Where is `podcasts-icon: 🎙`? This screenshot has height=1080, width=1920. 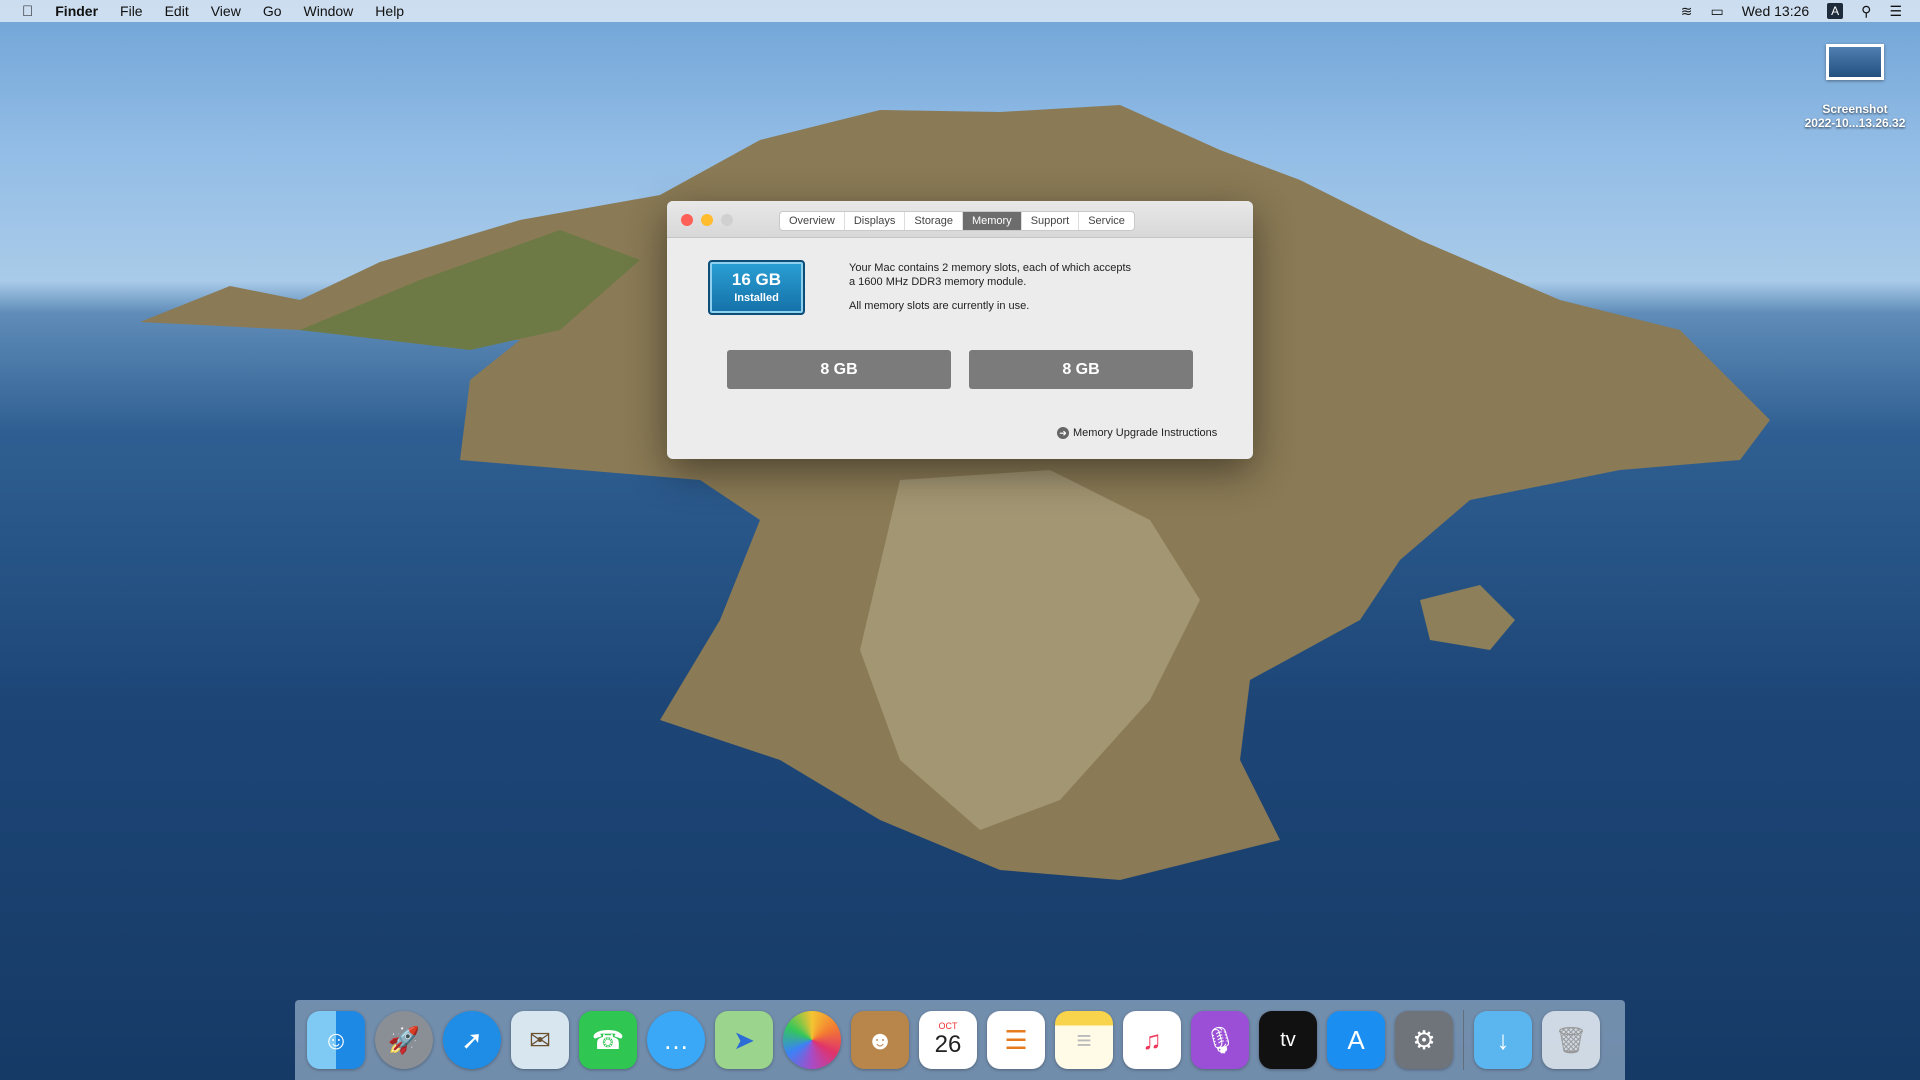
podcasts-icon: 🎙 is located at coordinates (1220, 1040).